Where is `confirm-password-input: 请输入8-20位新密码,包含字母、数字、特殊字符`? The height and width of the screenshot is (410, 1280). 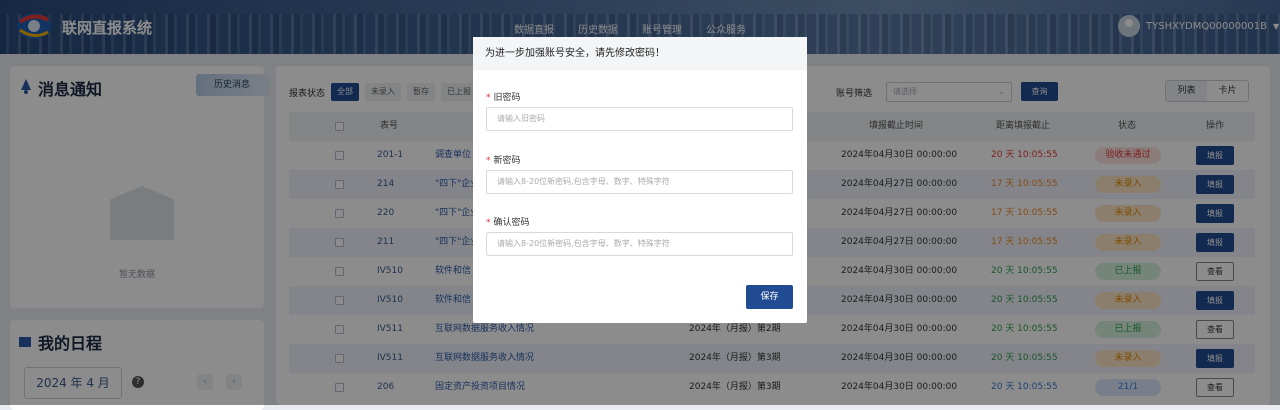
confirm-password-input: 请输入8-20位新密码,包含字母、数字、特殊字符 is located at coordinates (639, 244).